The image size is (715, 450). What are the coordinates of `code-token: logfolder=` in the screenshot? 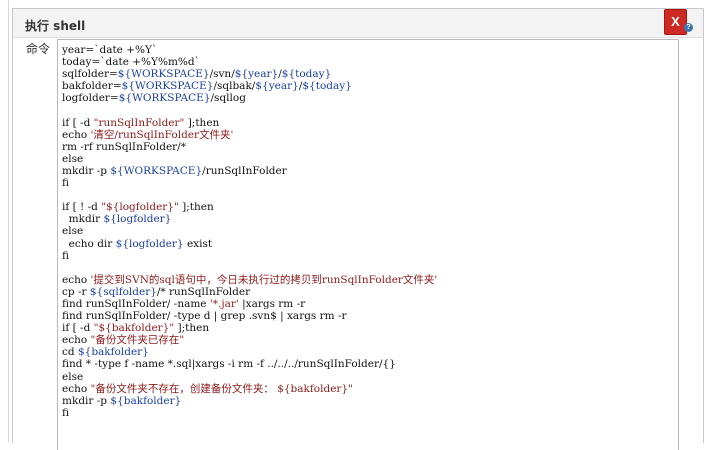 It's located at (90, 98).